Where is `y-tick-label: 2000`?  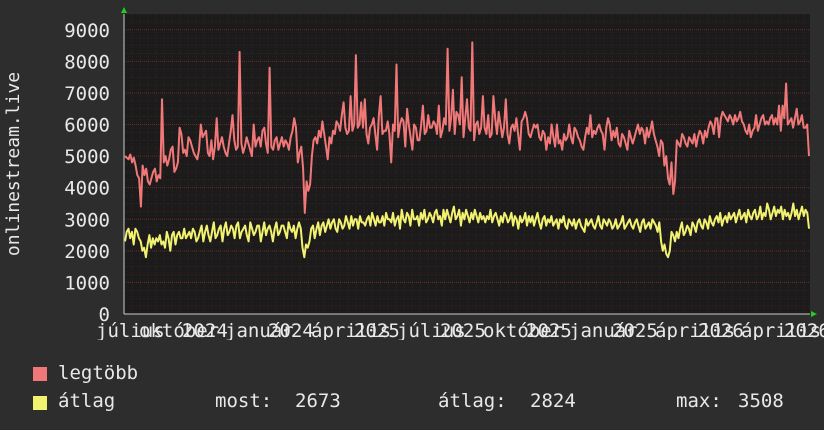
y-tick-label: 2000 is located at coordinates (87, 252).